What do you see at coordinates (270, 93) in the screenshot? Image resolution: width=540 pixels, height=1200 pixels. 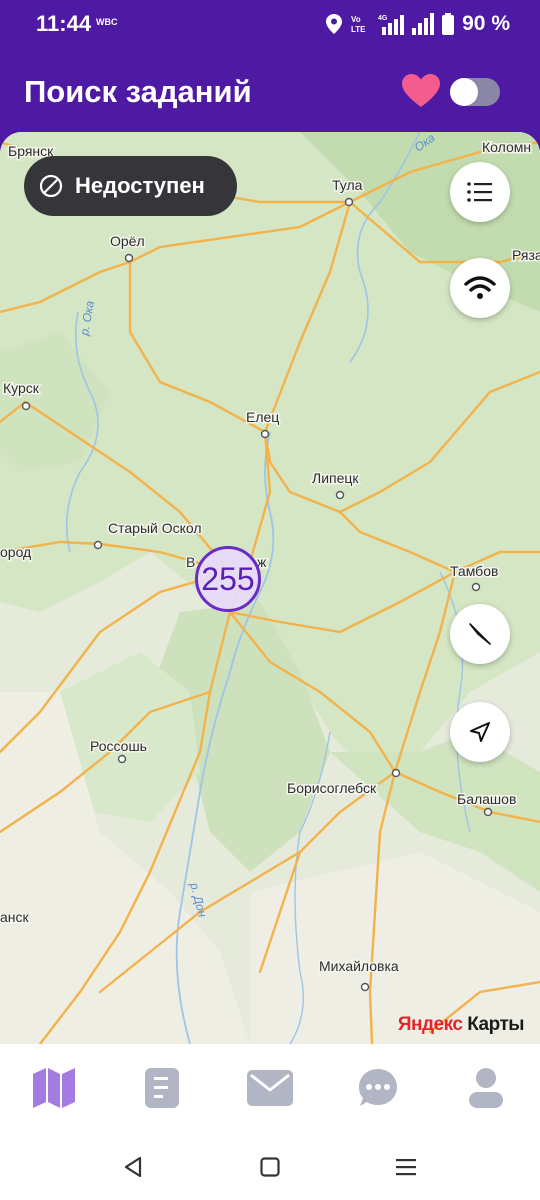 I see `app-header: Поиск заданий` at bounding box center [270, 93].